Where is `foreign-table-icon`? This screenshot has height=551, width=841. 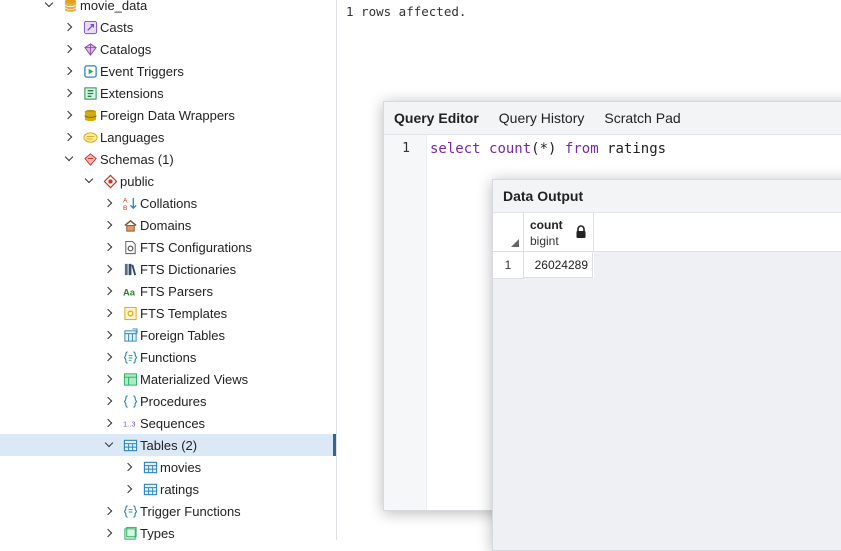 foreign-table-icon is located at coordinates (130, 335).